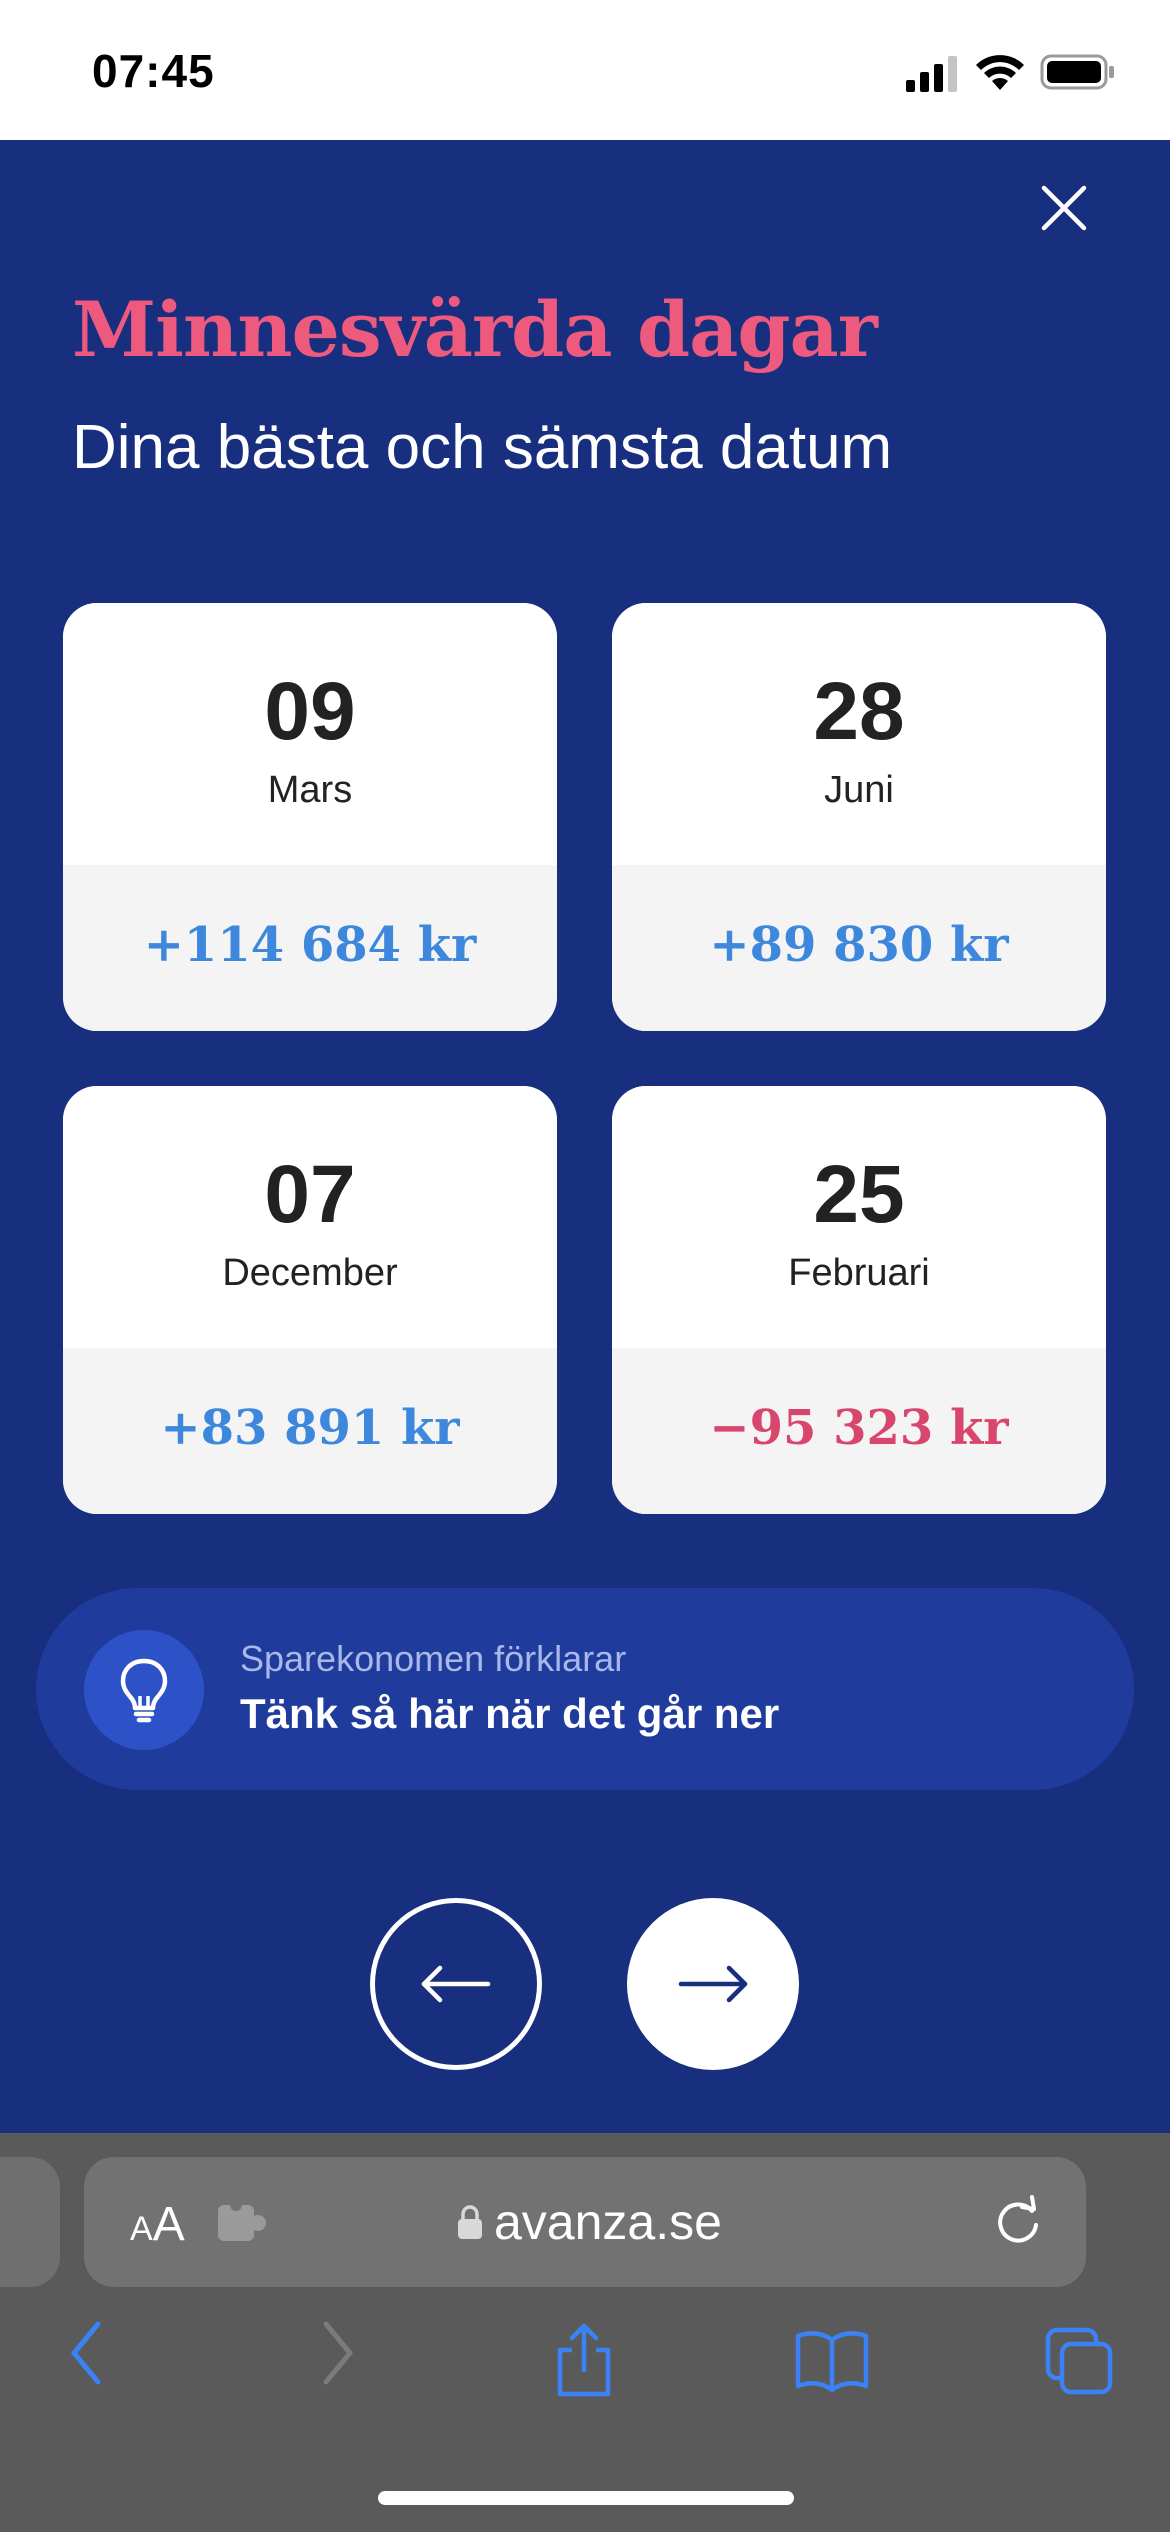 This screenshot has width=1170, height=2532. What do you see at coordinates (242, 2223) in the screenshot?
I see `extension-icon` at bounding box center [242, 2223].